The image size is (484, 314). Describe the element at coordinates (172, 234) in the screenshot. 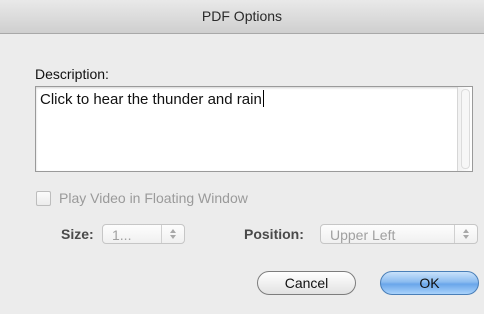

I see `size-stepper-icon` at that location.